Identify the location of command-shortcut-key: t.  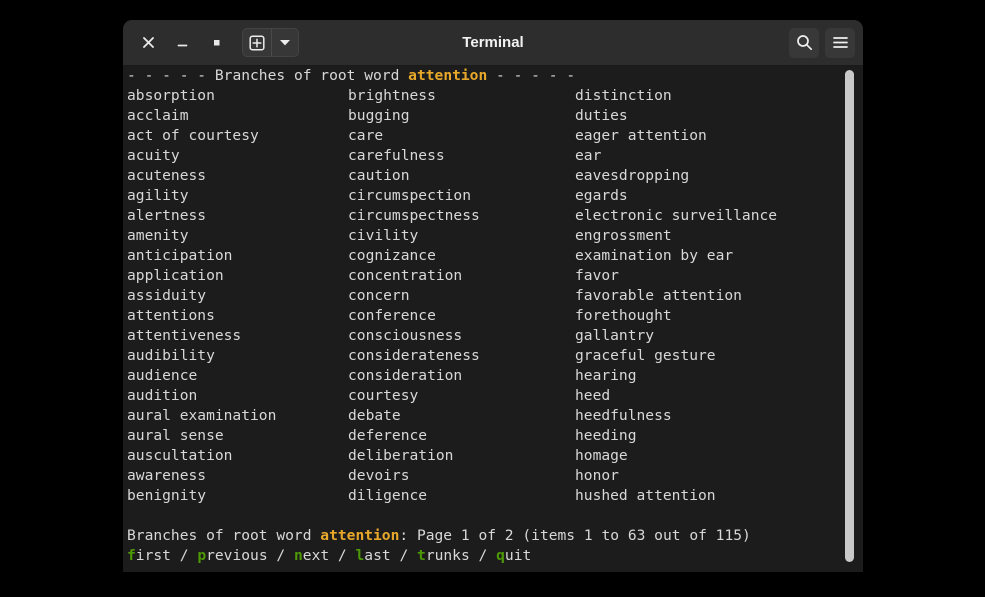
(421, 555).